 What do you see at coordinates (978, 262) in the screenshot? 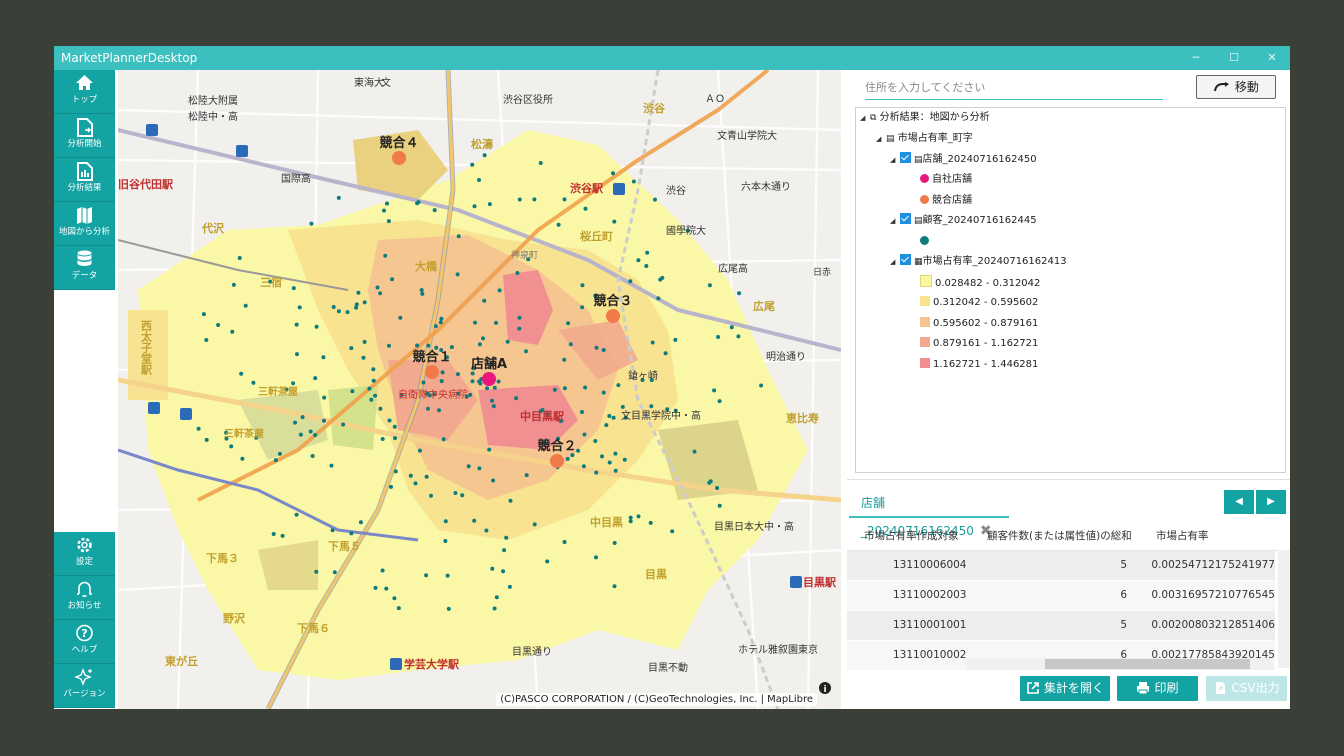
I see `tree-share-layer: ◢ ▦市場占有率_20240716162413` at bounding box center [978, 262].